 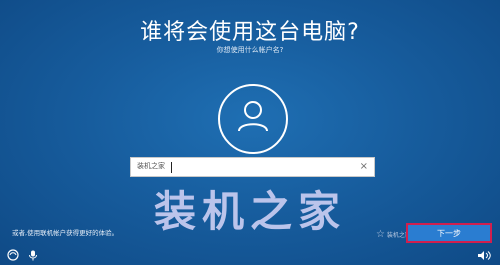 What do you see at coordinates (364, 167) in the screenshot?
I see `clear-icon: ×` at bounding box center [364, 167].